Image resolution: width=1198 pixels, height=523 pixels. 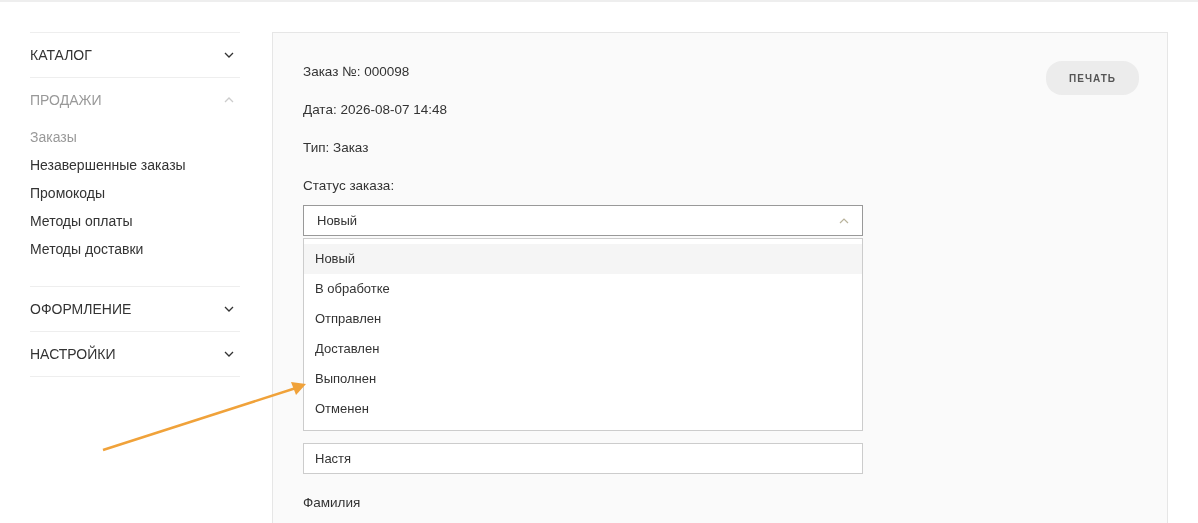 I want to click on sidebar-item: Методы доставки, so click(x=135, y=249).